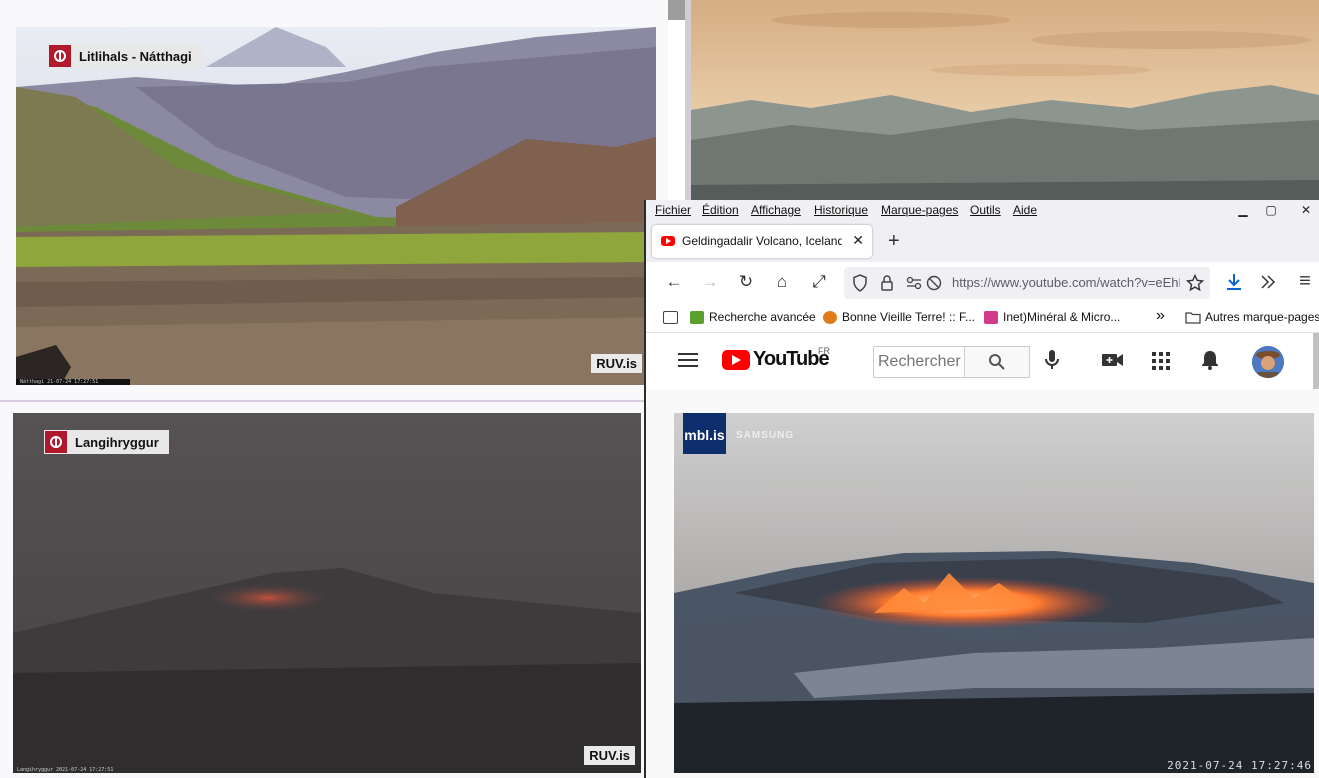 This screenshot has height=778, width=1319. I want to click on chat-bubble-icon, so click(697, 317).